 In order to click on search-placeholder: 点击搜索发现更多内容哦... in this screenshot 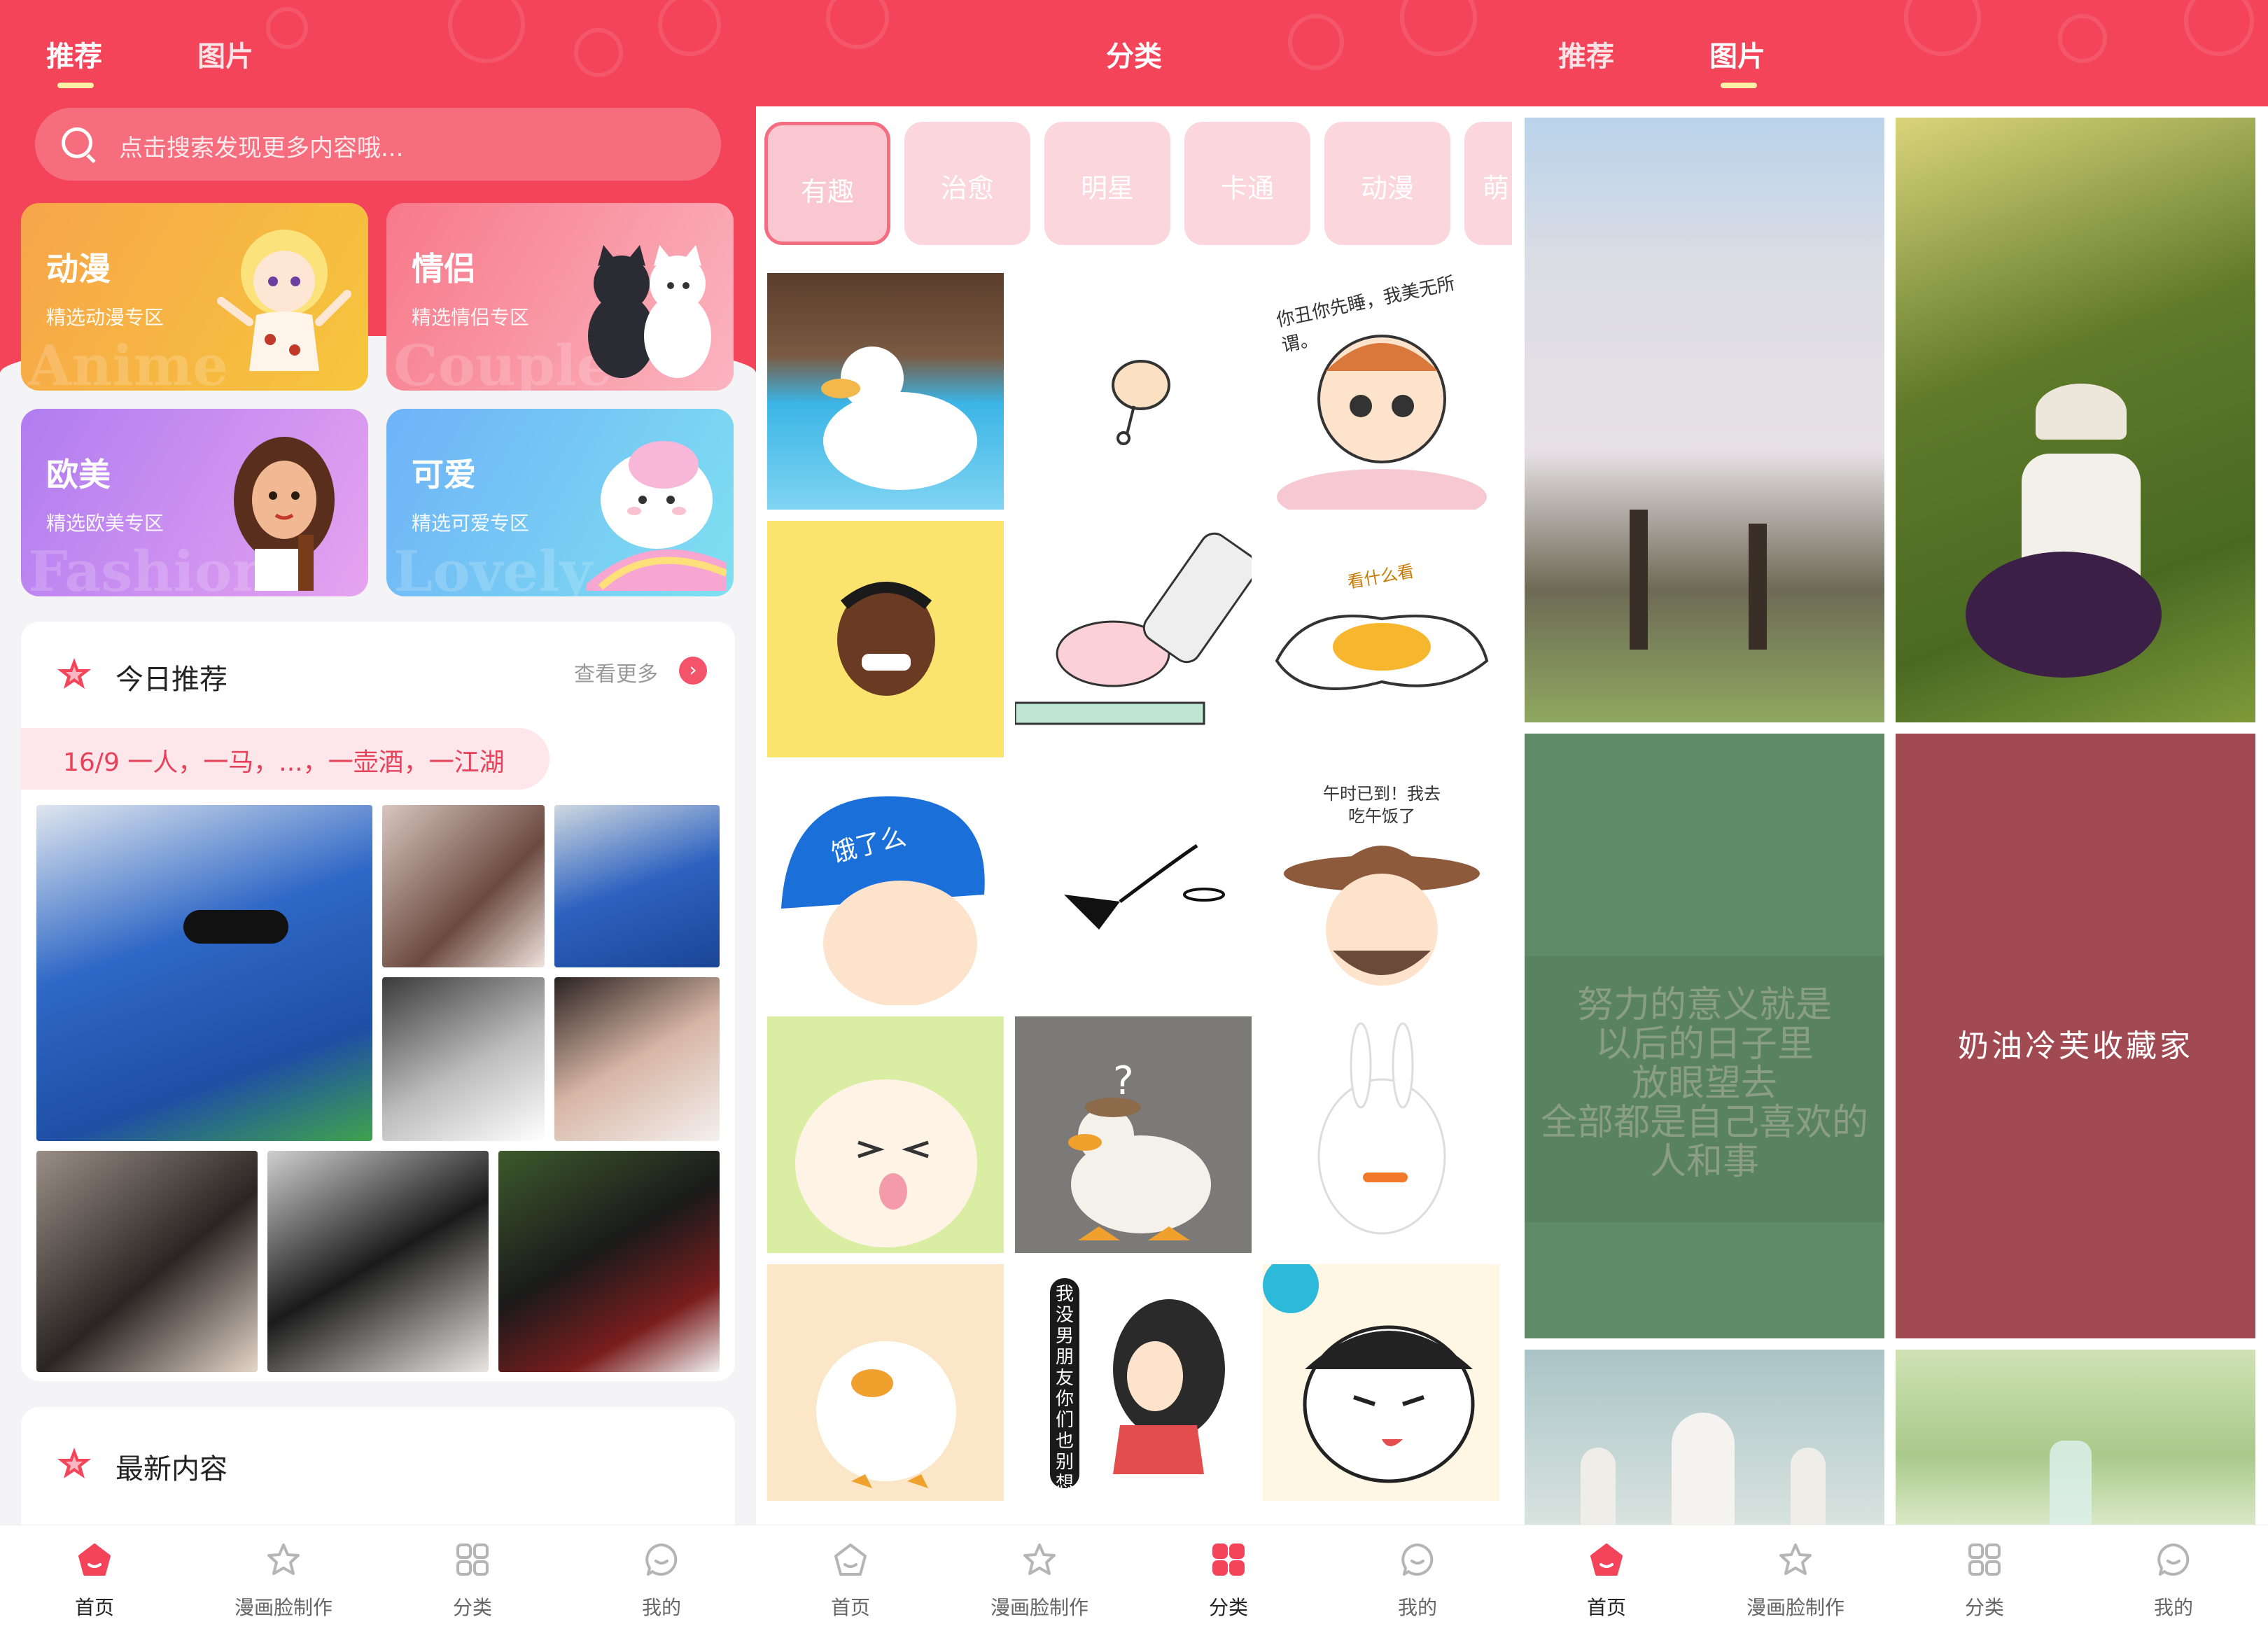, I will do `click(261, 148)`.